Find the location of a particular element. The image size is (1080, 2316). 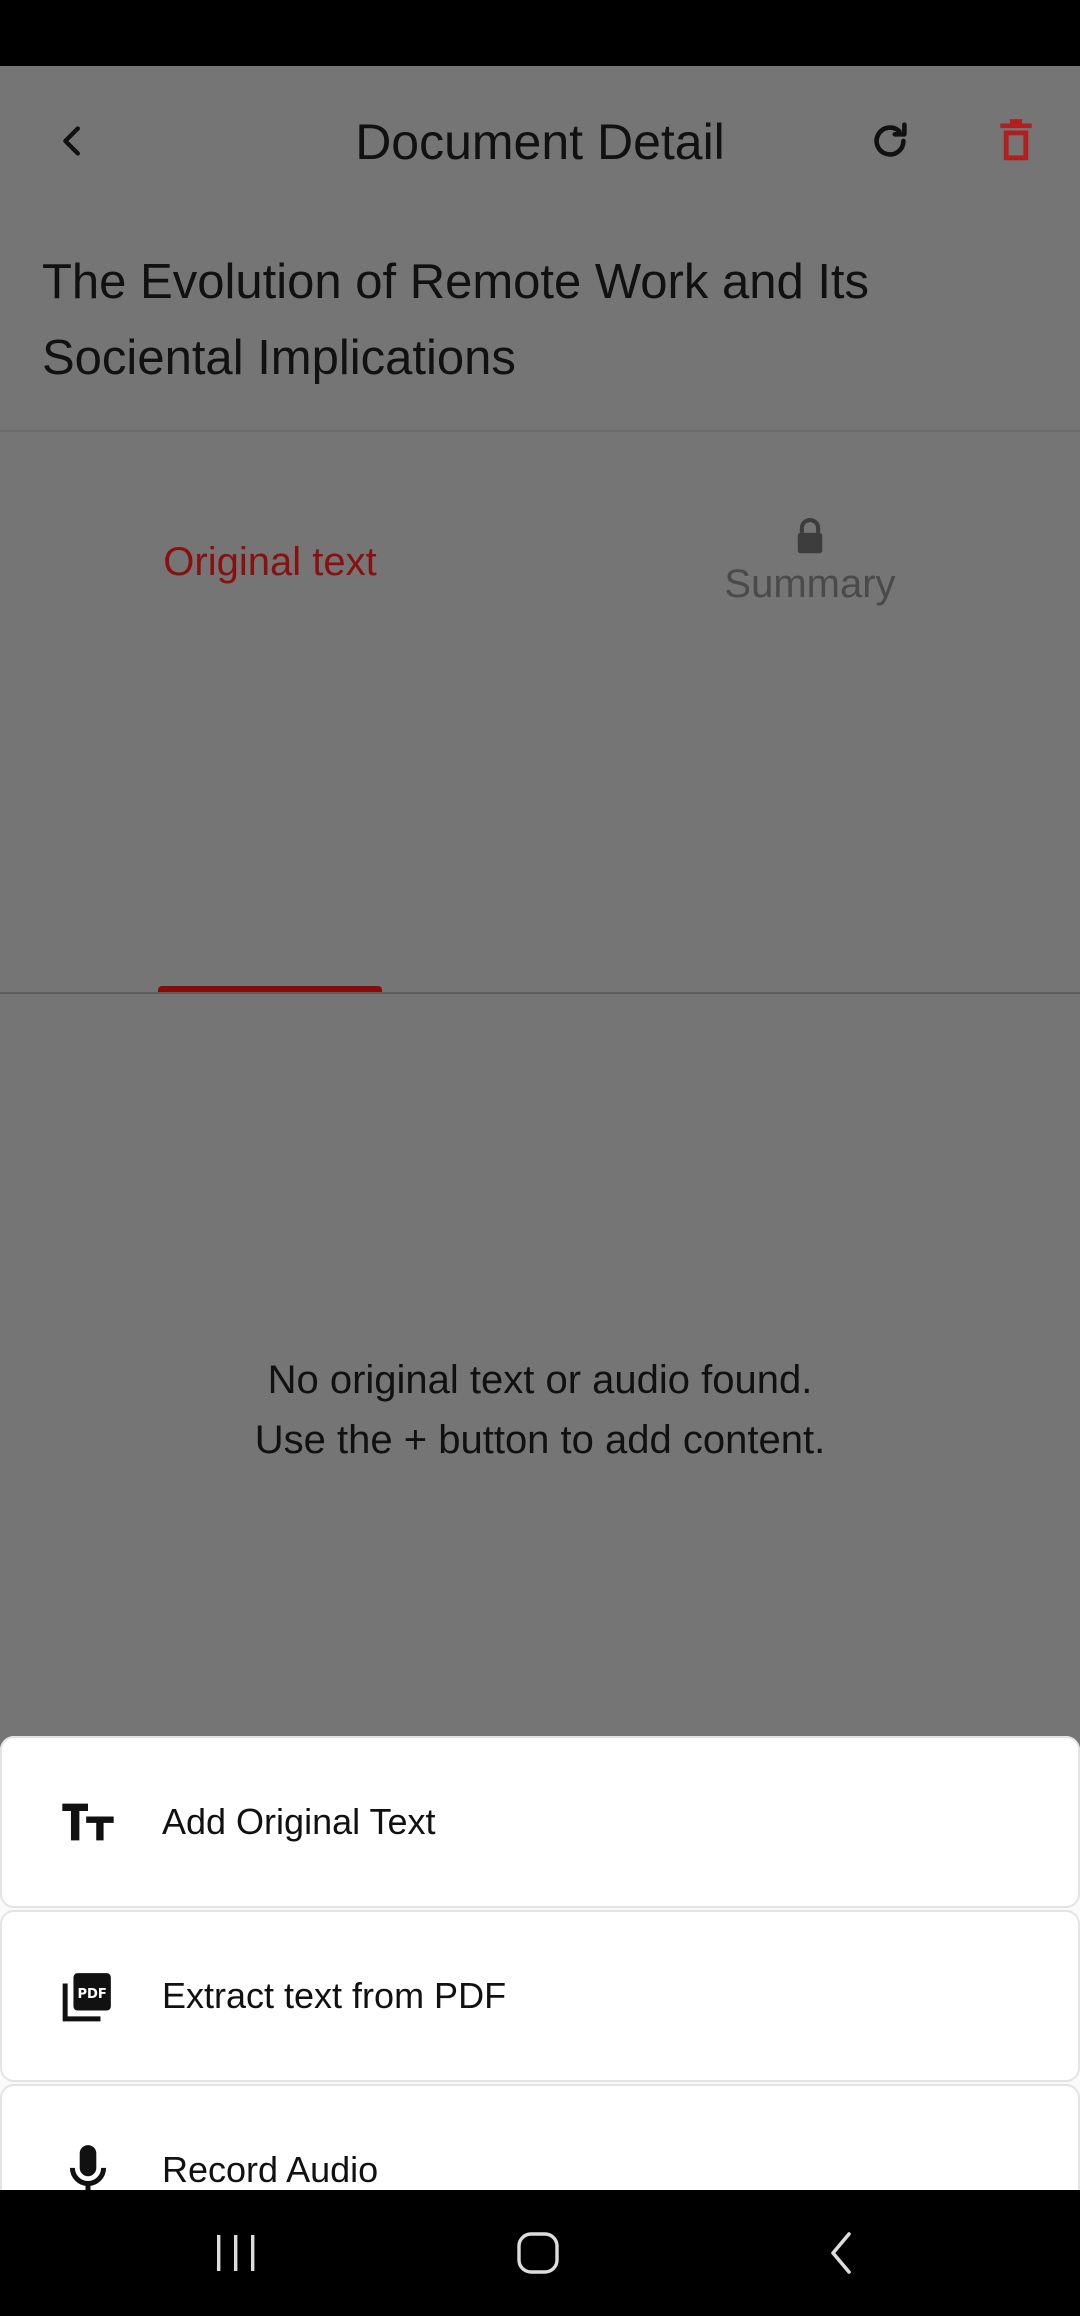

empty-state-line: Use the + button to add content. is located at coordinates (540, 1440).